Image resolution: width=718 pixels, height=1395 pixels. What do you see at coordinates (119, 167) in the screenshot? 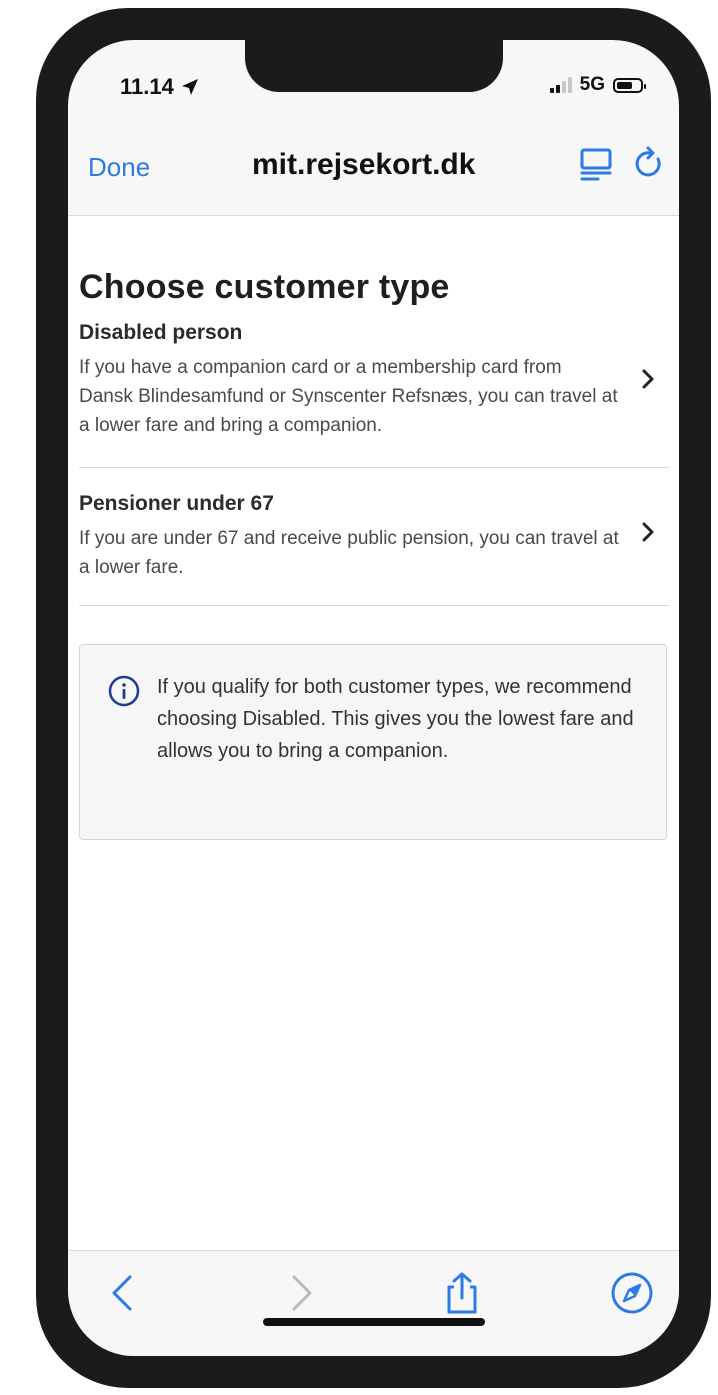
I see `done-button: Done` at bounding box center [119, 167].